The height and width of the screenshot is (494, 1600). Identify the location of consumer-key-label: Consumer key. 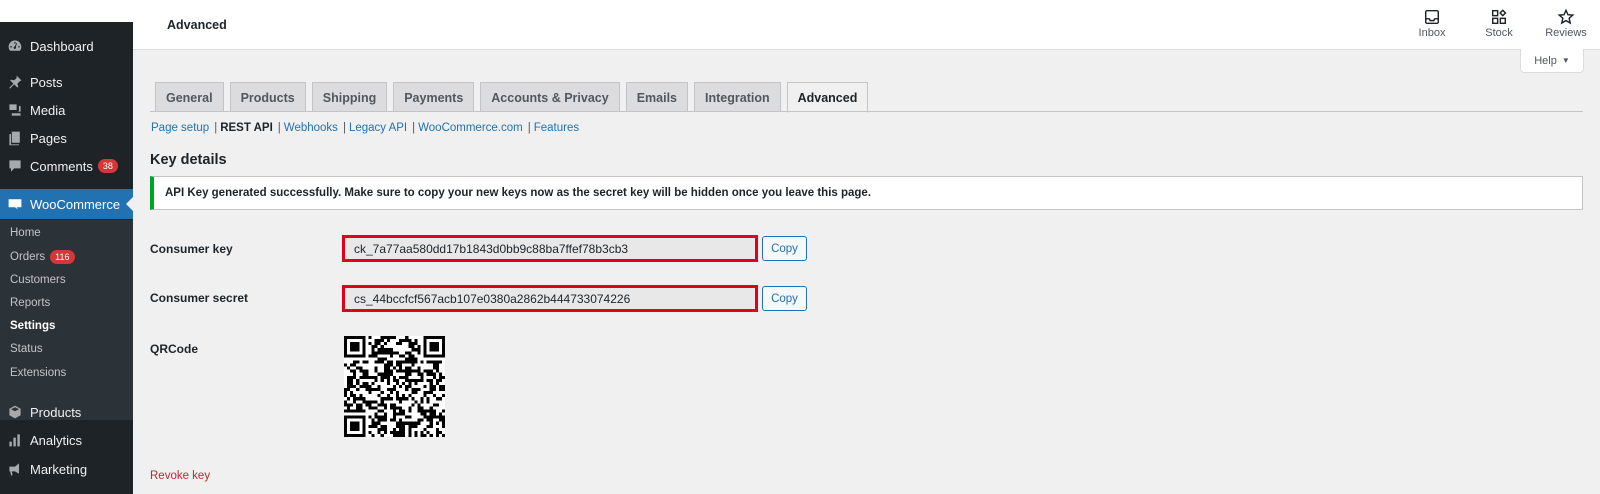
(191, 249).